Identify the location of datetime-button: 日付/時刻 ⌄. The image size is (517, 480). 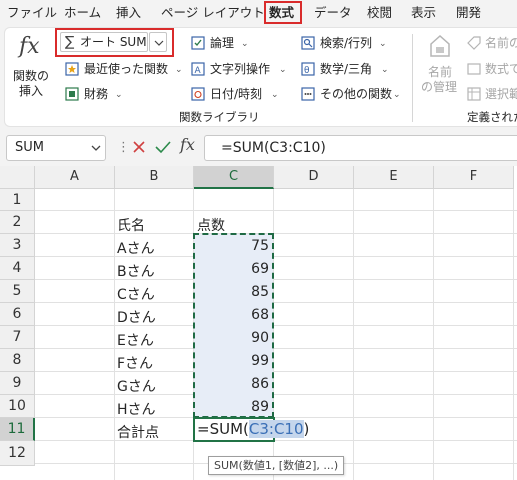
(241, 94).